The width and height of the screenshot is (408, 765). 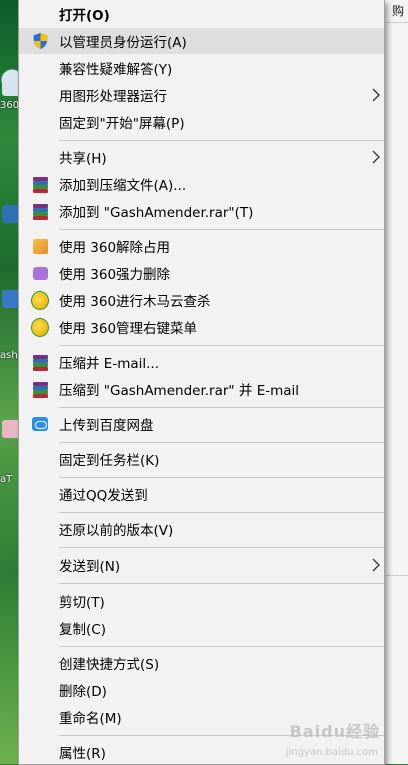 I want to click on menu-item-run-with-gpu: 用图形处理器运行, so click(x=201, y=95).